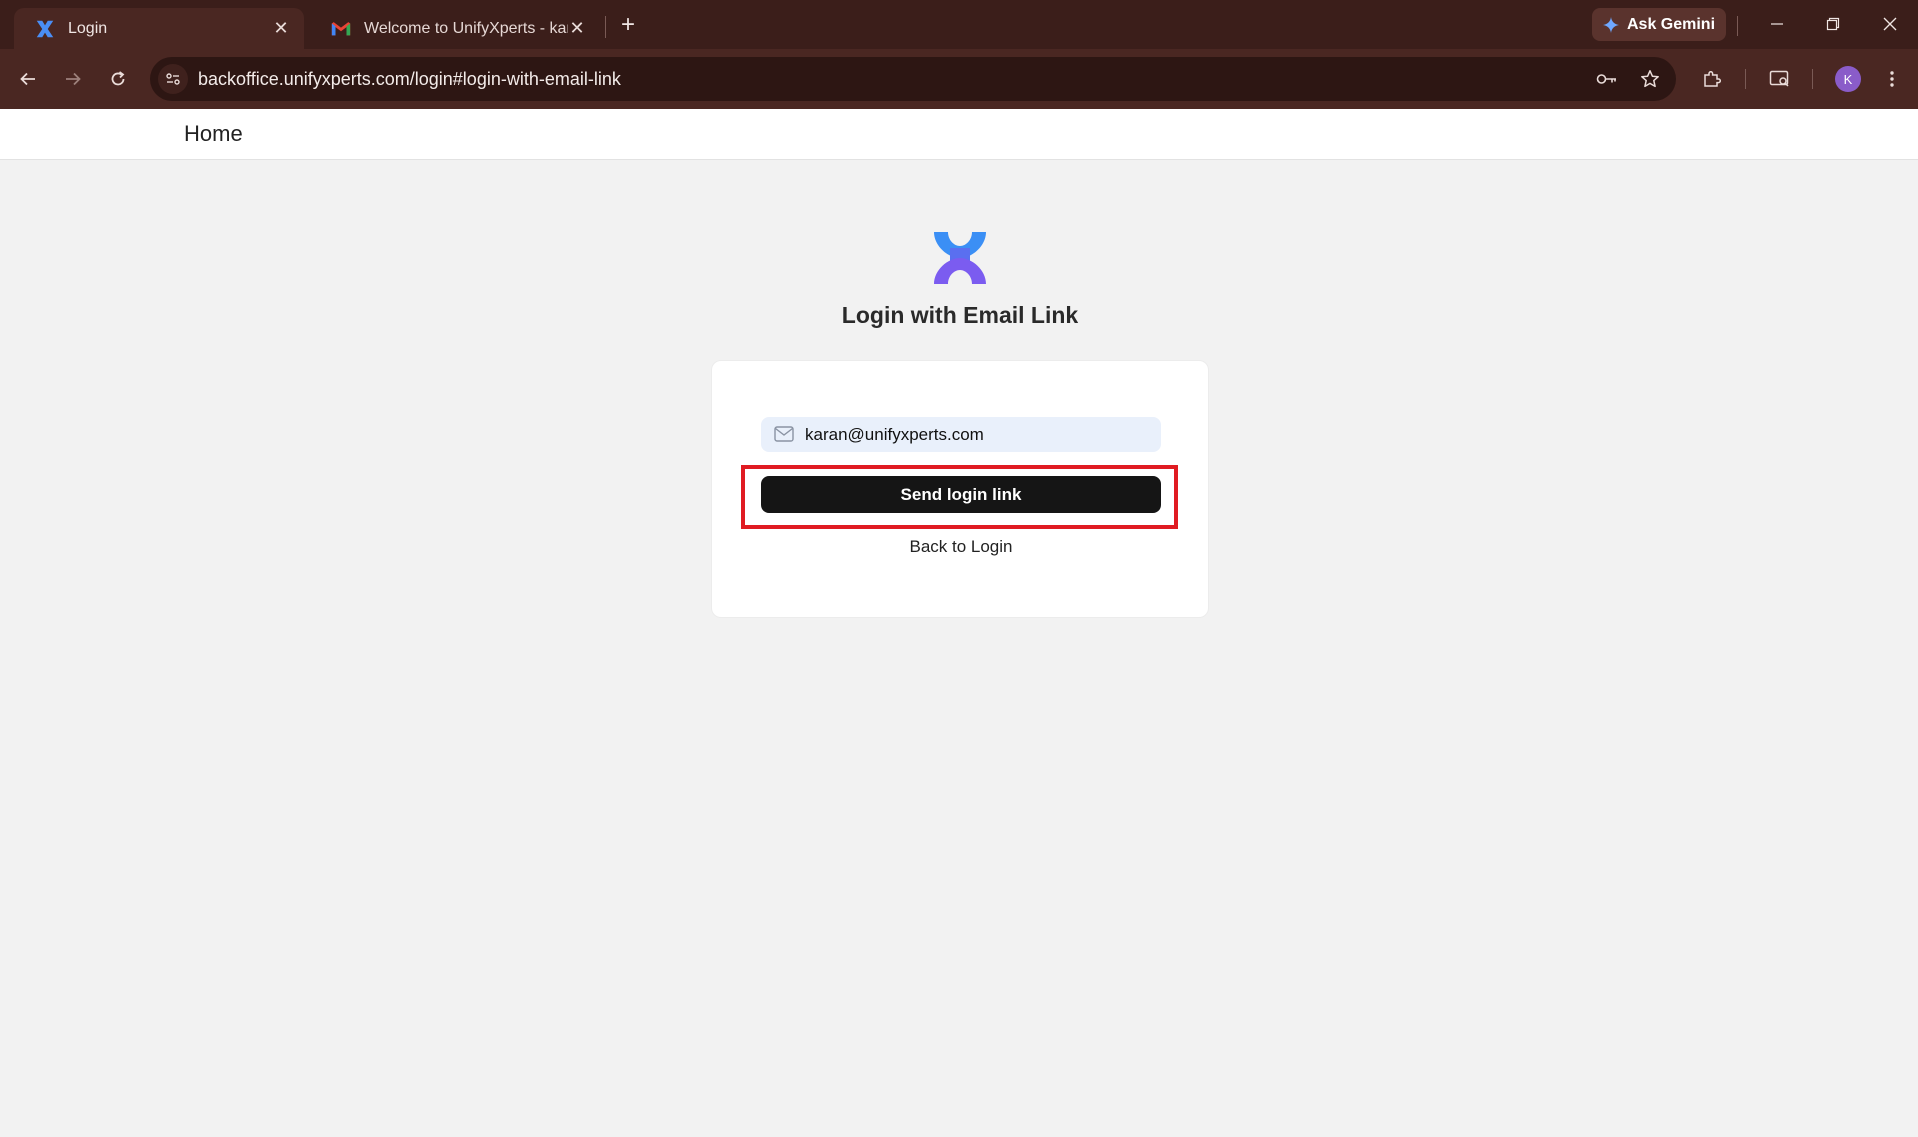  I want to click on tab-login: Login ✕, so click(159, 28).